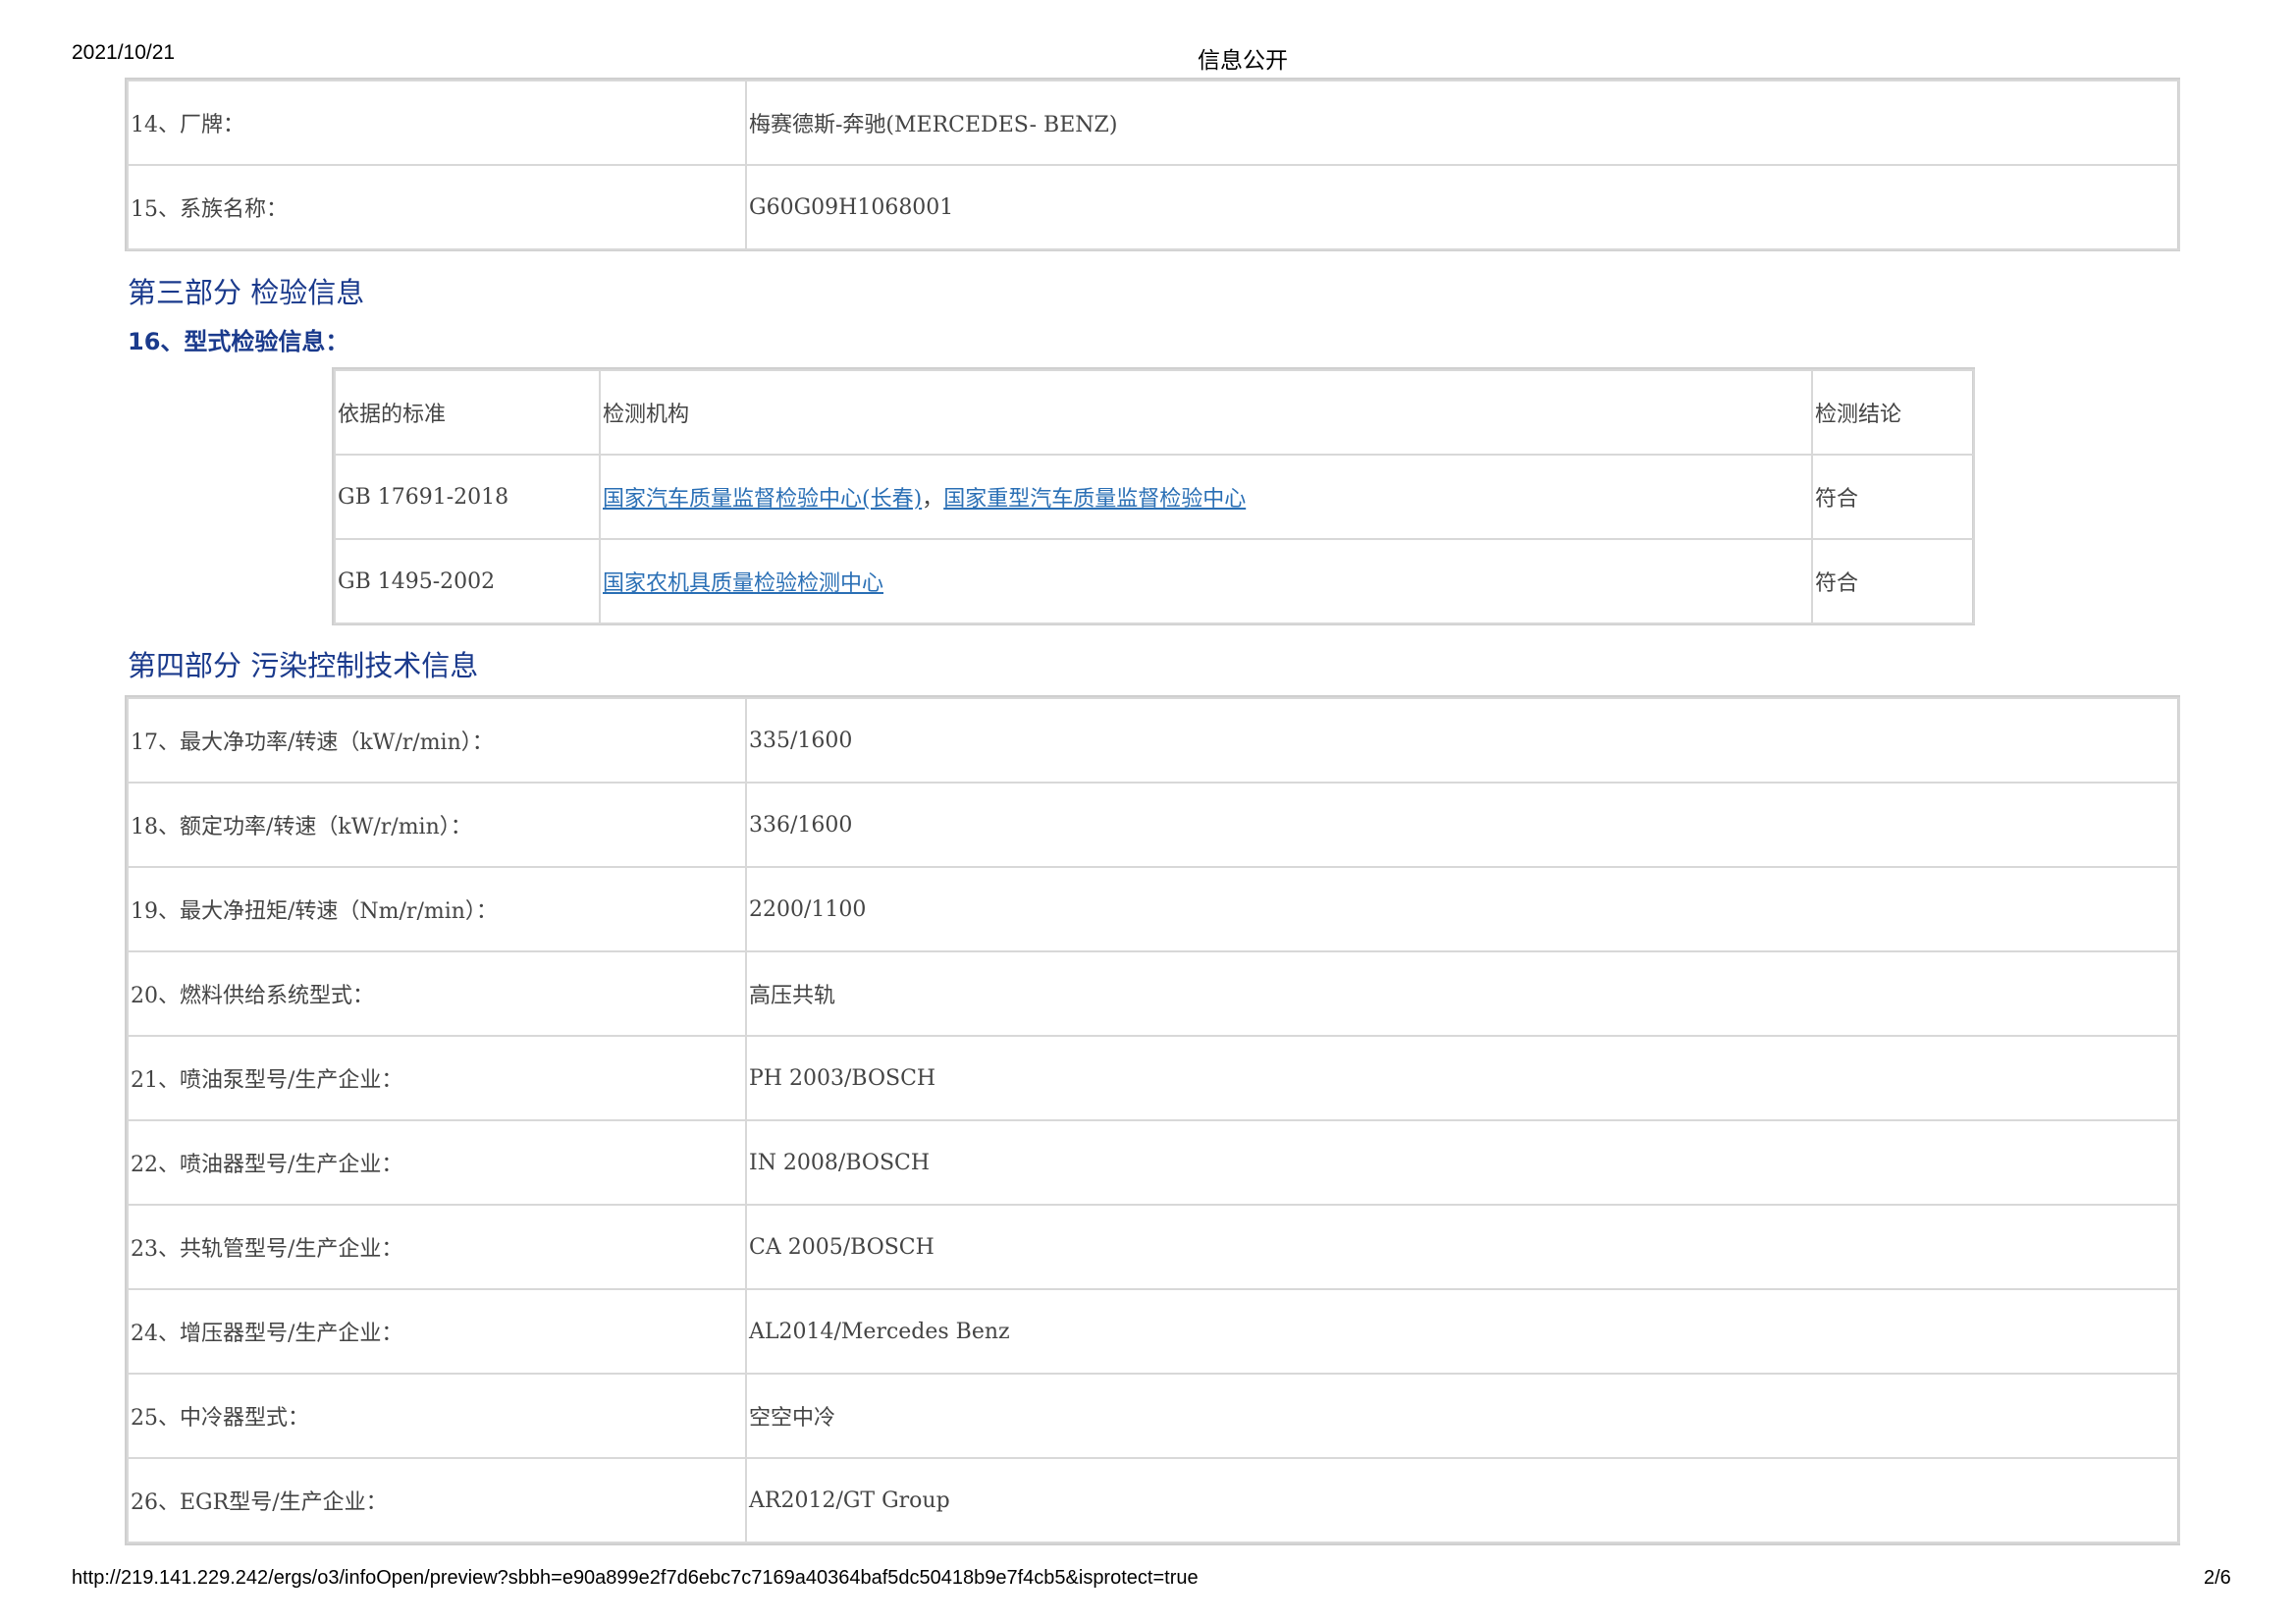  What do you see at coordinates (1462, 1247) in the screenshot?
I see `row-value: CA 2005/BOSCH` at bounding box center [1462, 1247].